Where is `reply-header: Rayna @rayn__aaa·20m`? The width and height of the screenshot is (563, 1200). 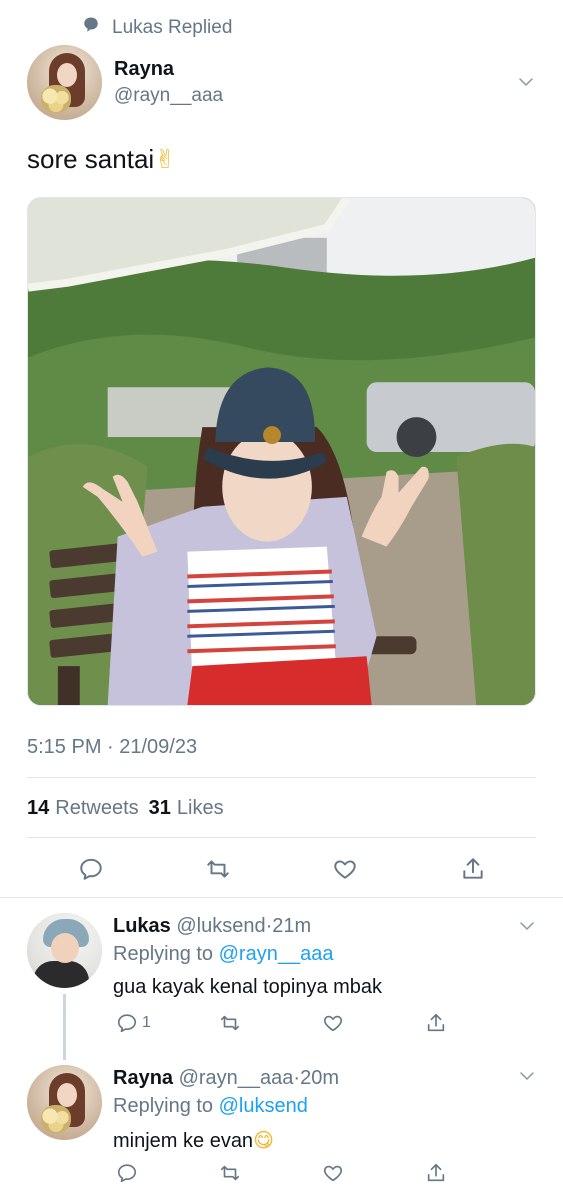 reply-header: Rayna @rayn__aaa·20m is located at coordinates (226, 1078).